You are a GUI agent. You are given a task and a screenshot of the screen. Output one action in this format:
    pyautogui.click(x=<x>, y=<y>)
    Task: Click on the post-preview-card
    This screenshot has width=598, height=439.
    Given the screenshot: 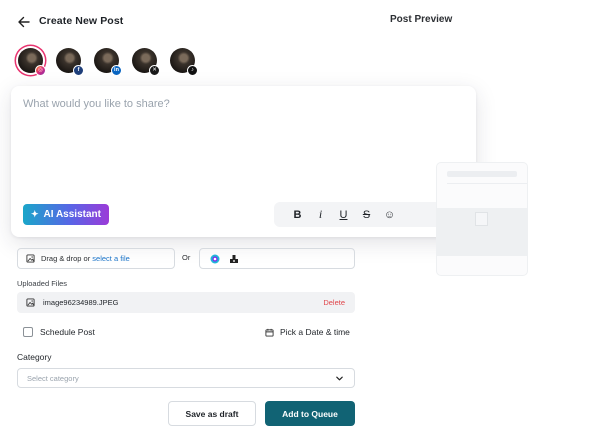 What is the action you would take?
    pyautogui.click(x=482, y=219)
    